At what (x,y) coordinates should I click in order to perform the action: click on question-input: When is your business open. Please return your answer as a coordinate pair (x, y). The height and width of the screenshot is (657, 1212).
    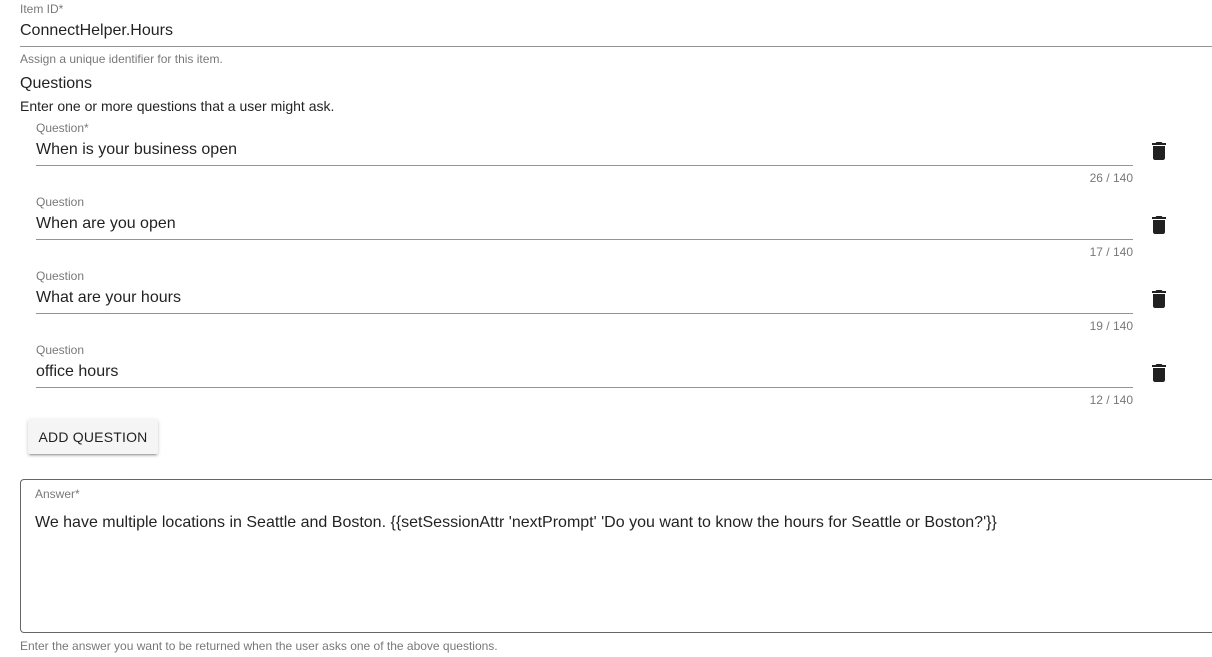
    Looking at the image, I should click on (136, 150).